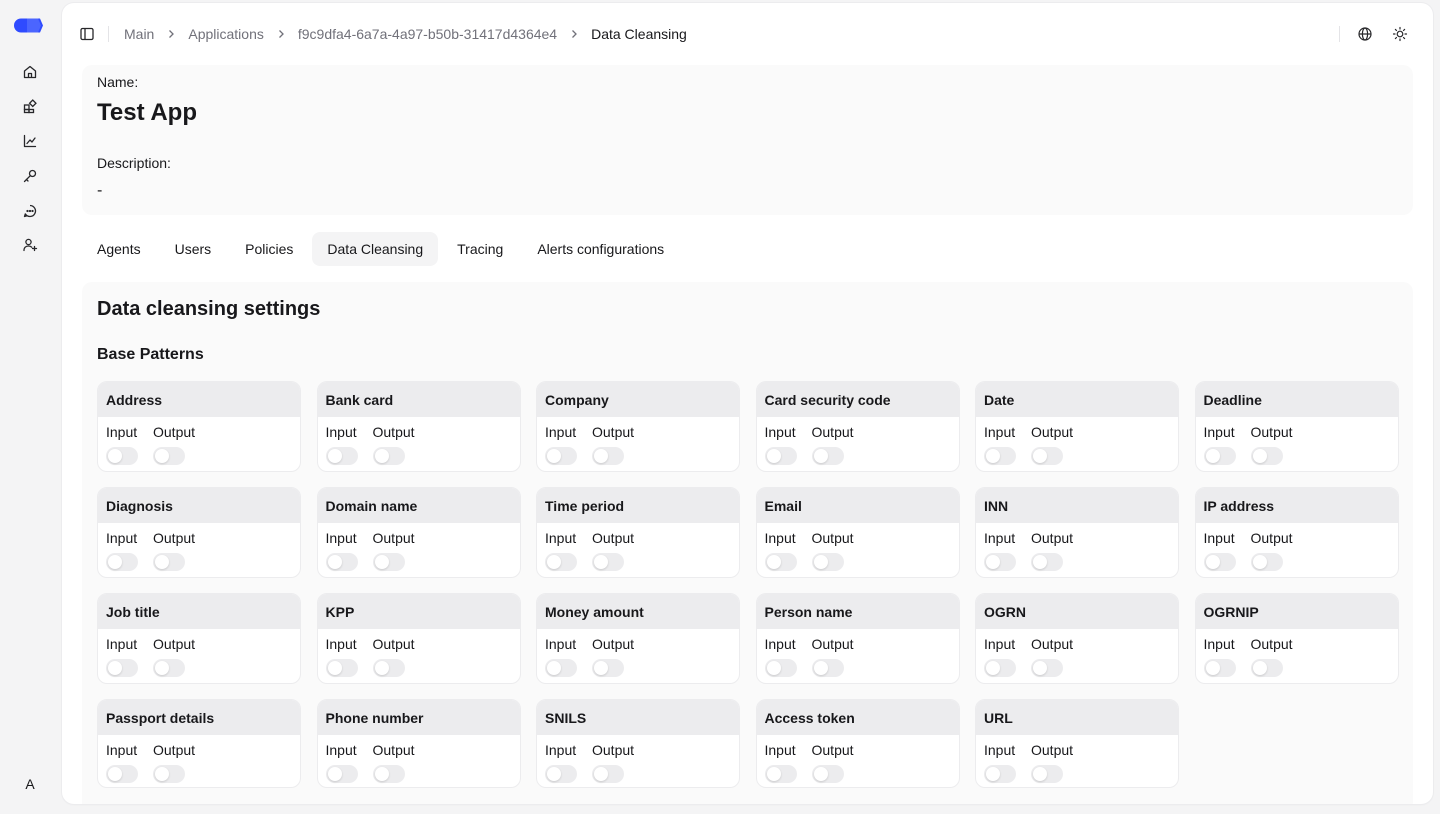 This screenshot has width=1440, height=814. I want to click on pattern-card-phone-number: Phone number Input Output, so click(418, 743).